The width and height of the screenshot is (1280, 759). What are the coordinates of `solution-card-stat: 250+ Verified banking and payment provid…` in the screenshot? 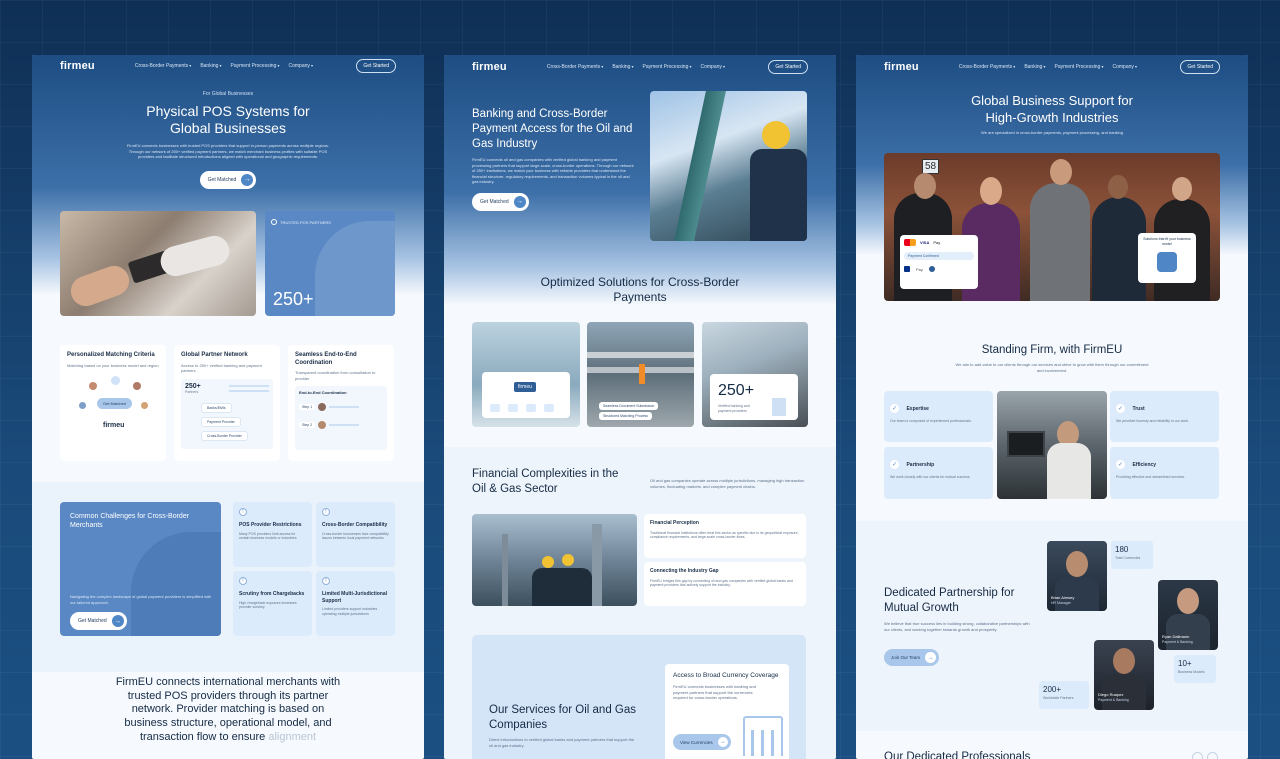 It's located at (755, 374).